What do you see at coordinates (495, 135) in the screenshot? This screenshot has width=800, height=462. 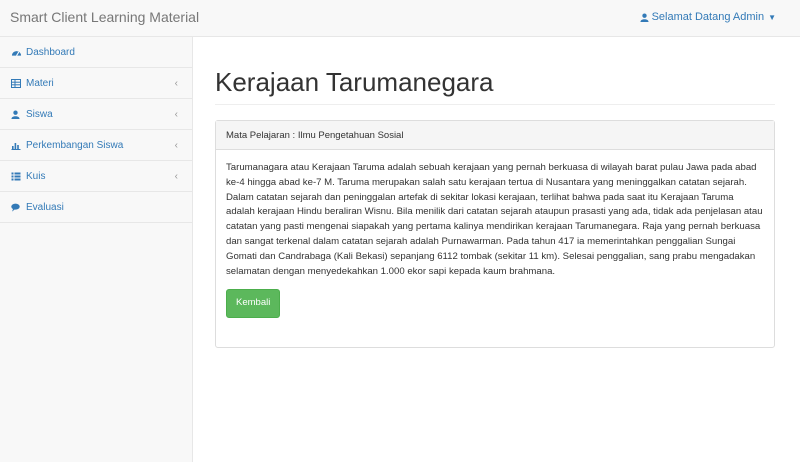 I see `panel-heading: Mata Pelajaran : Ilmu Pengetahuan Sosial` at bounding box center [495, 135].